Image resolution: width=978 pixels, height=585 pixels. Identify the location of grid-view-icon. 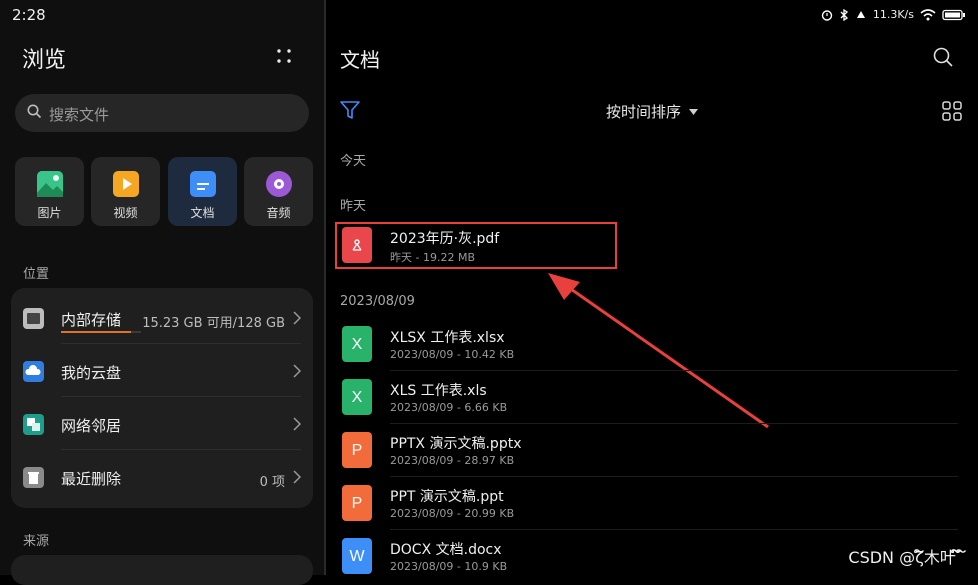
(952, 111).